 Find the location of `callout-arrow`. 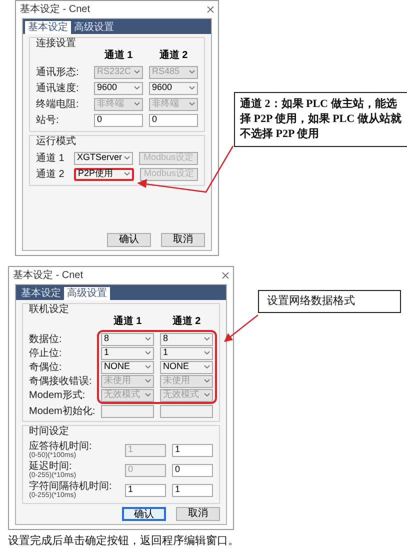

callout-arrow is located at coordinates (241, 328).